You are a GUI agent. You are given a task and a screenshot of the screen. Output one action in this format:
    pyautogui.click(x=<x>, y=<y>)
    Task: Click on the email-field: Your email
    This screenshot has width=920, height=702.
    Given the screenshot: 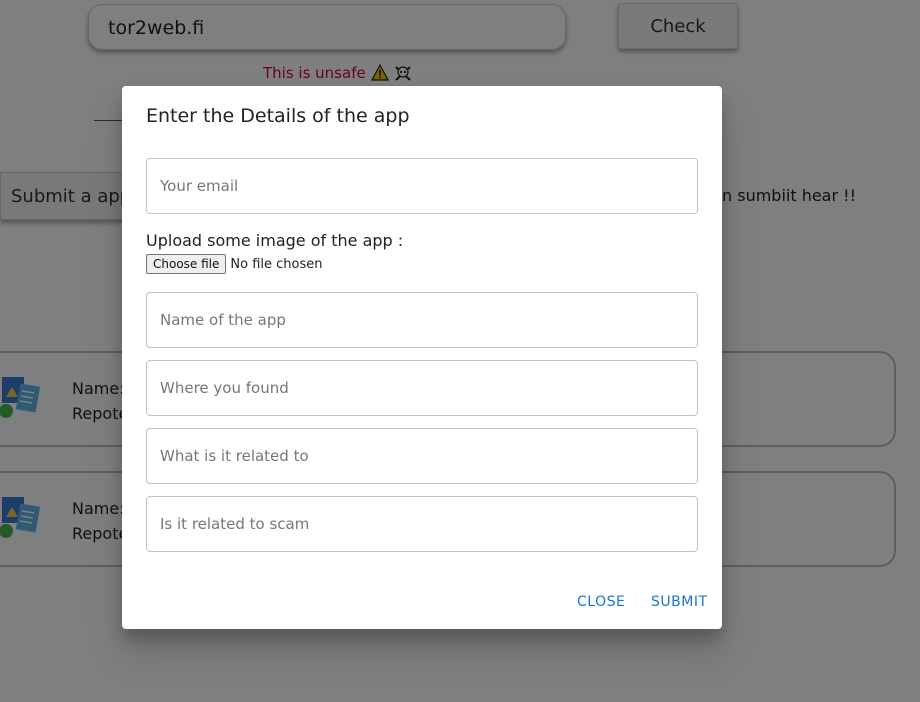 What is the action you would take?
    pyautogui.click(x=422, y=186)
    